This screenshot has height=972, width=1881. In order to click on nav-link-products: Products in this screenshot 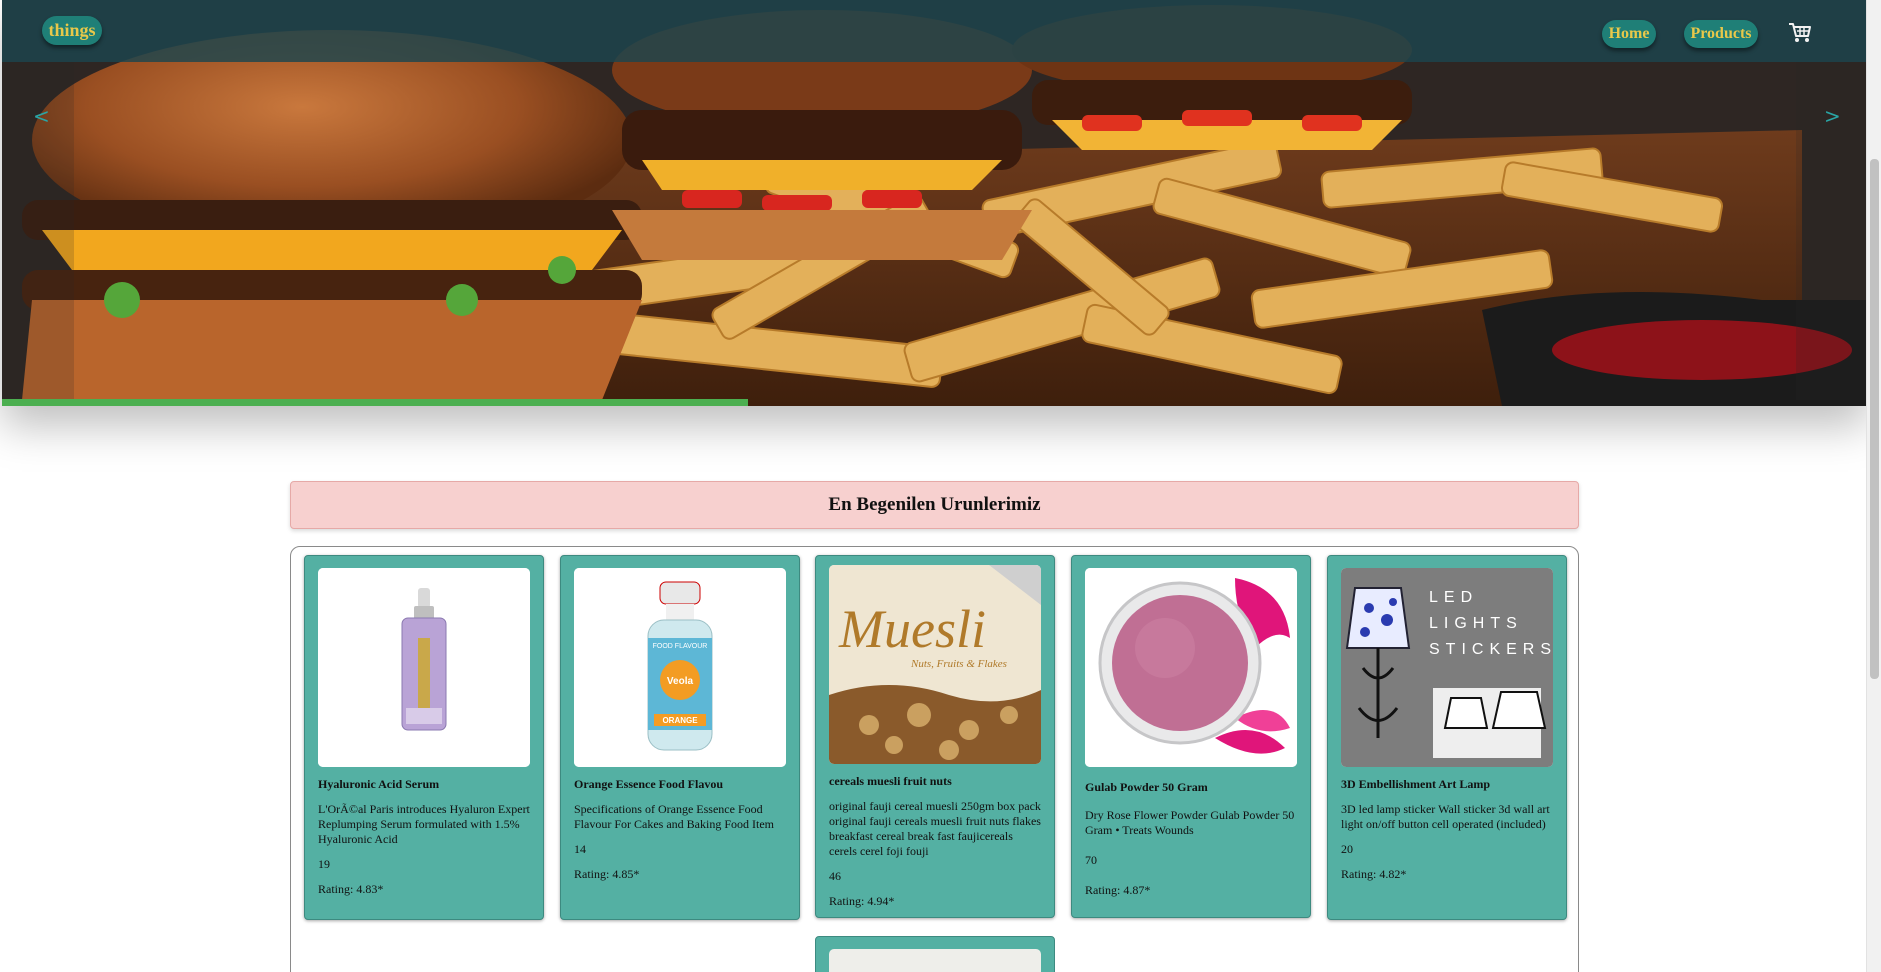, I will do `click(1721, 34)`.